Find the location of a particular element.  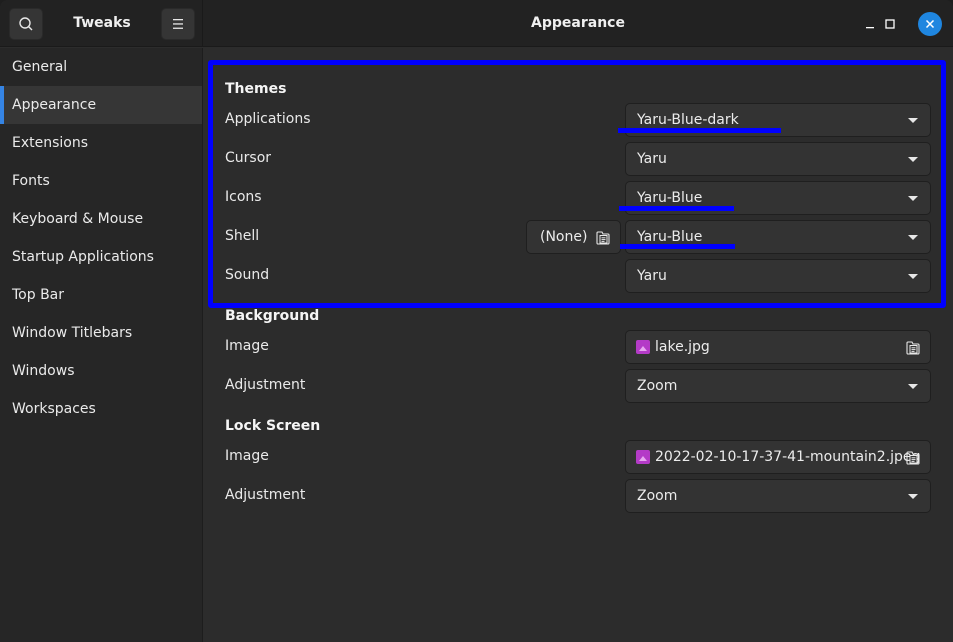

icons-underline-annotation is located at coordinates (676, 208).